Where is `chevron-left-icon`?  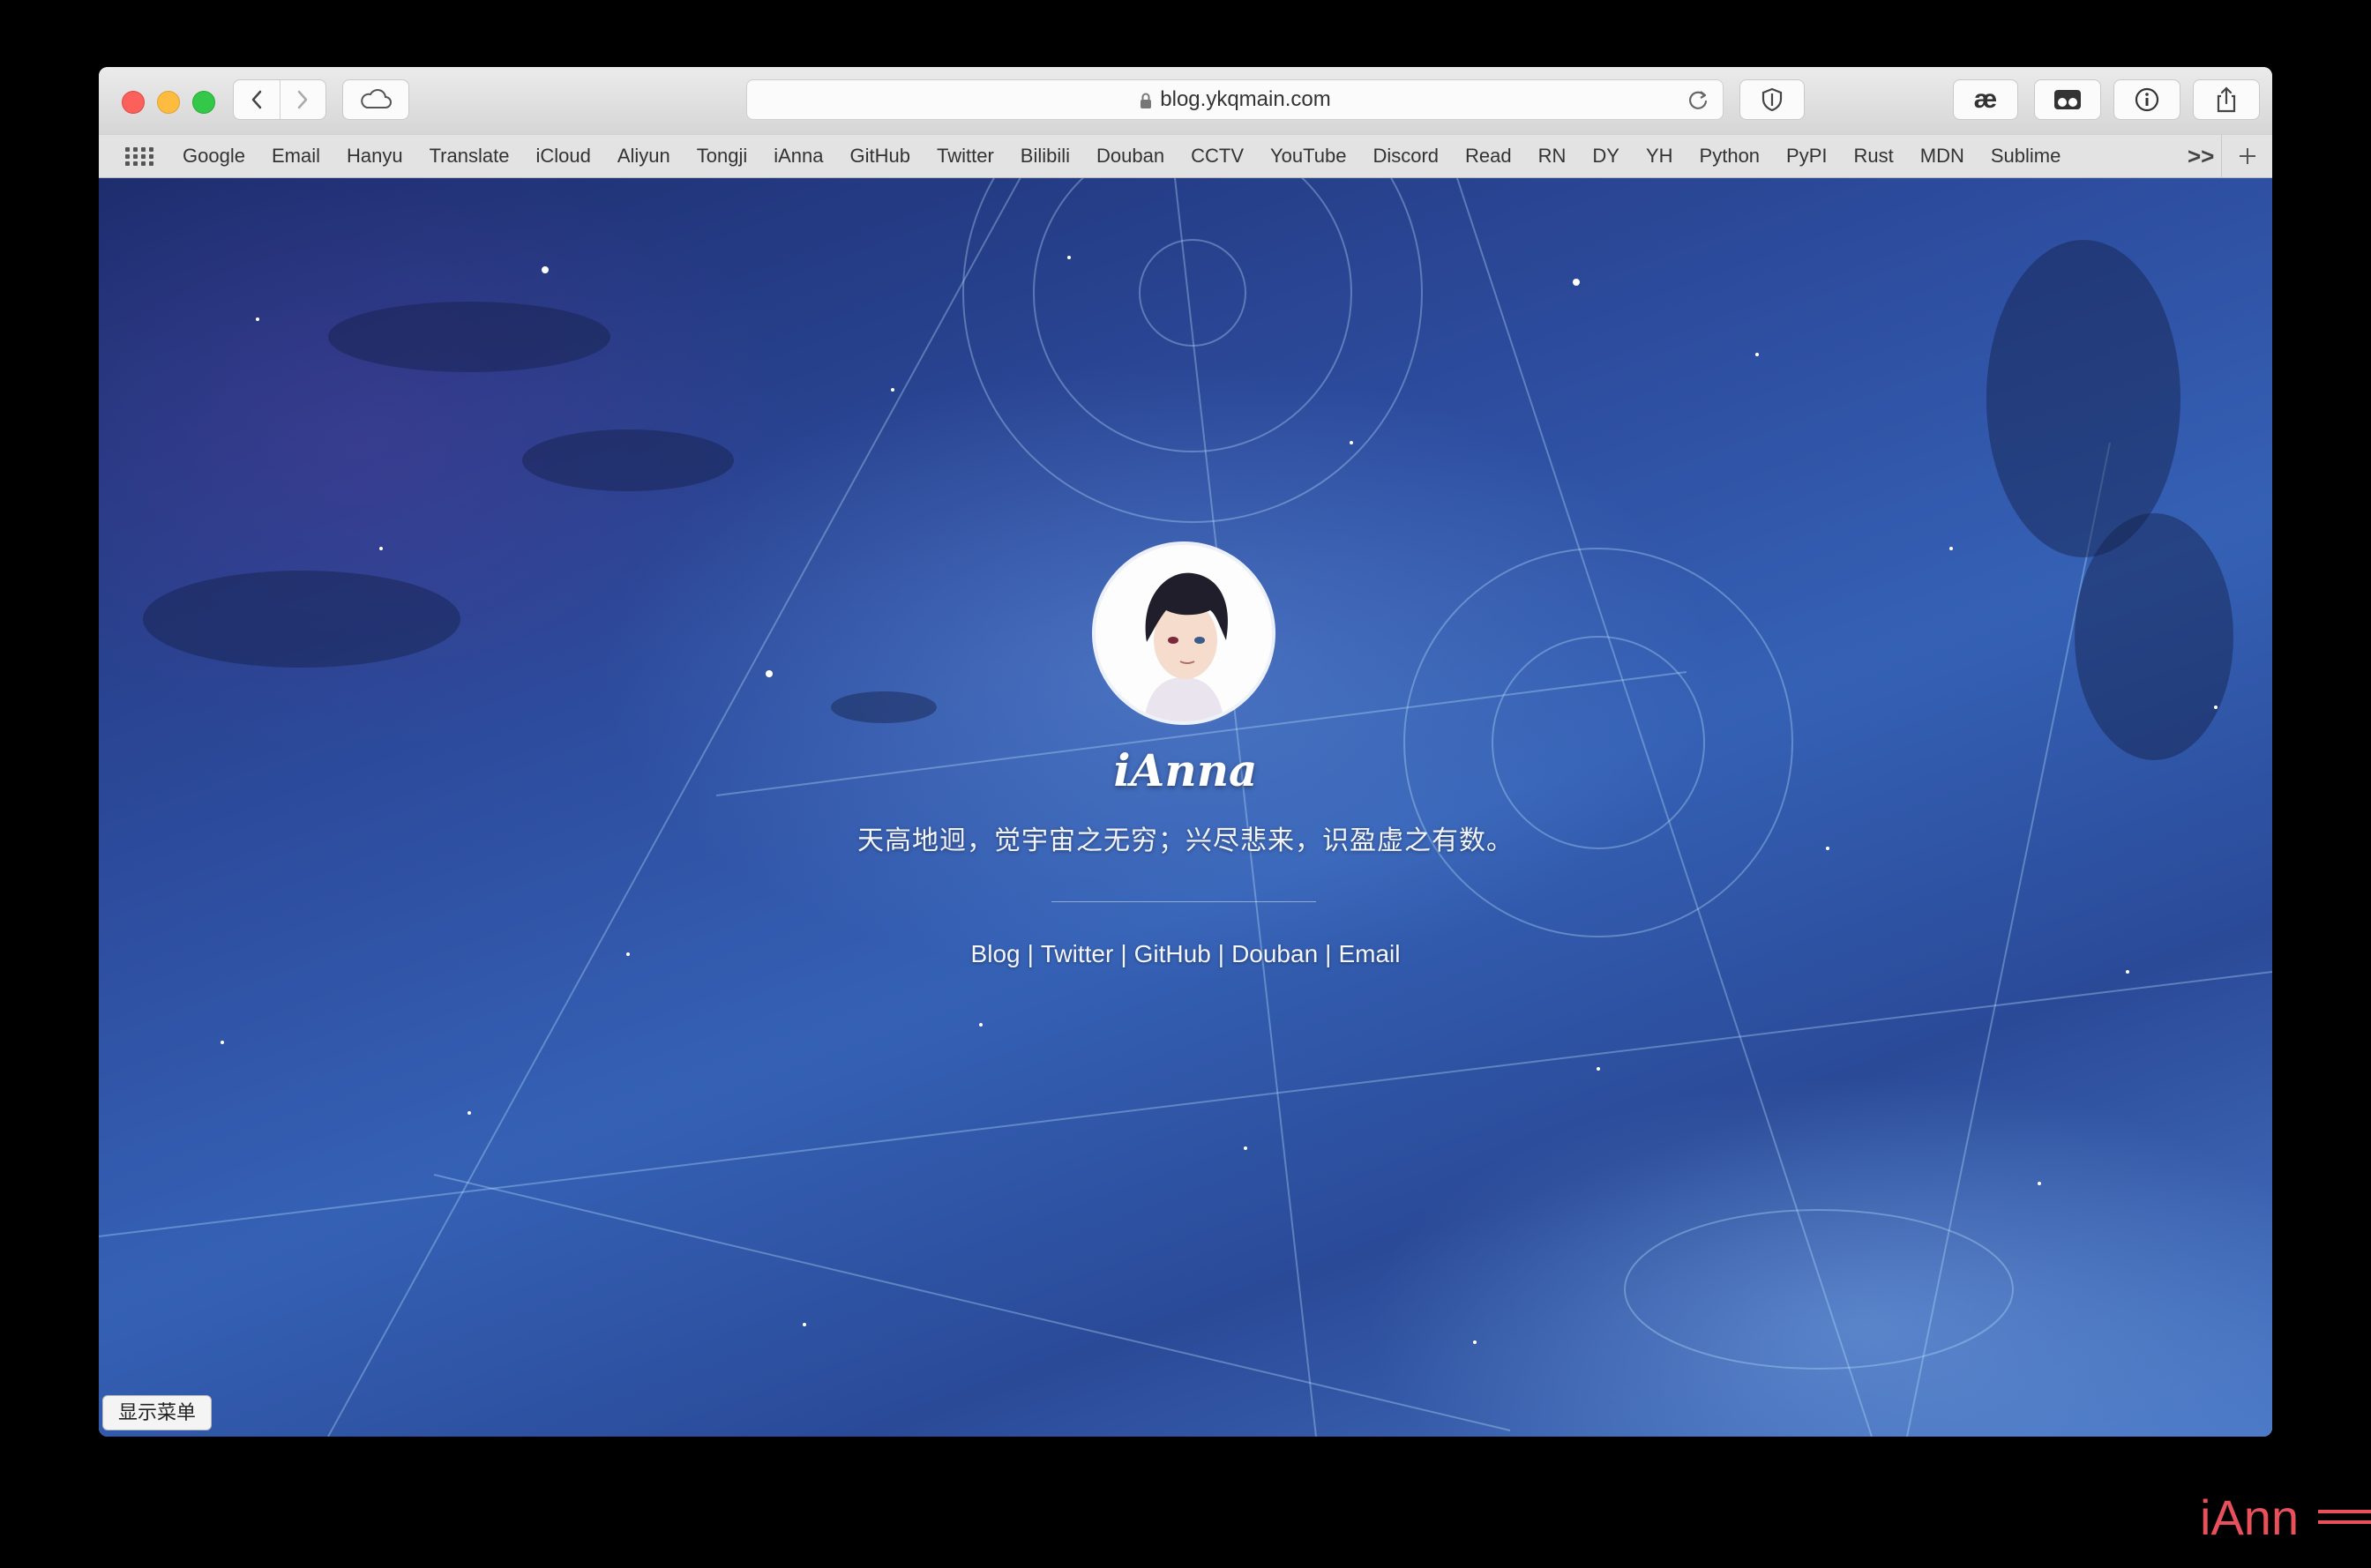
chevron-left-icon is located at coordinates (256, 99).